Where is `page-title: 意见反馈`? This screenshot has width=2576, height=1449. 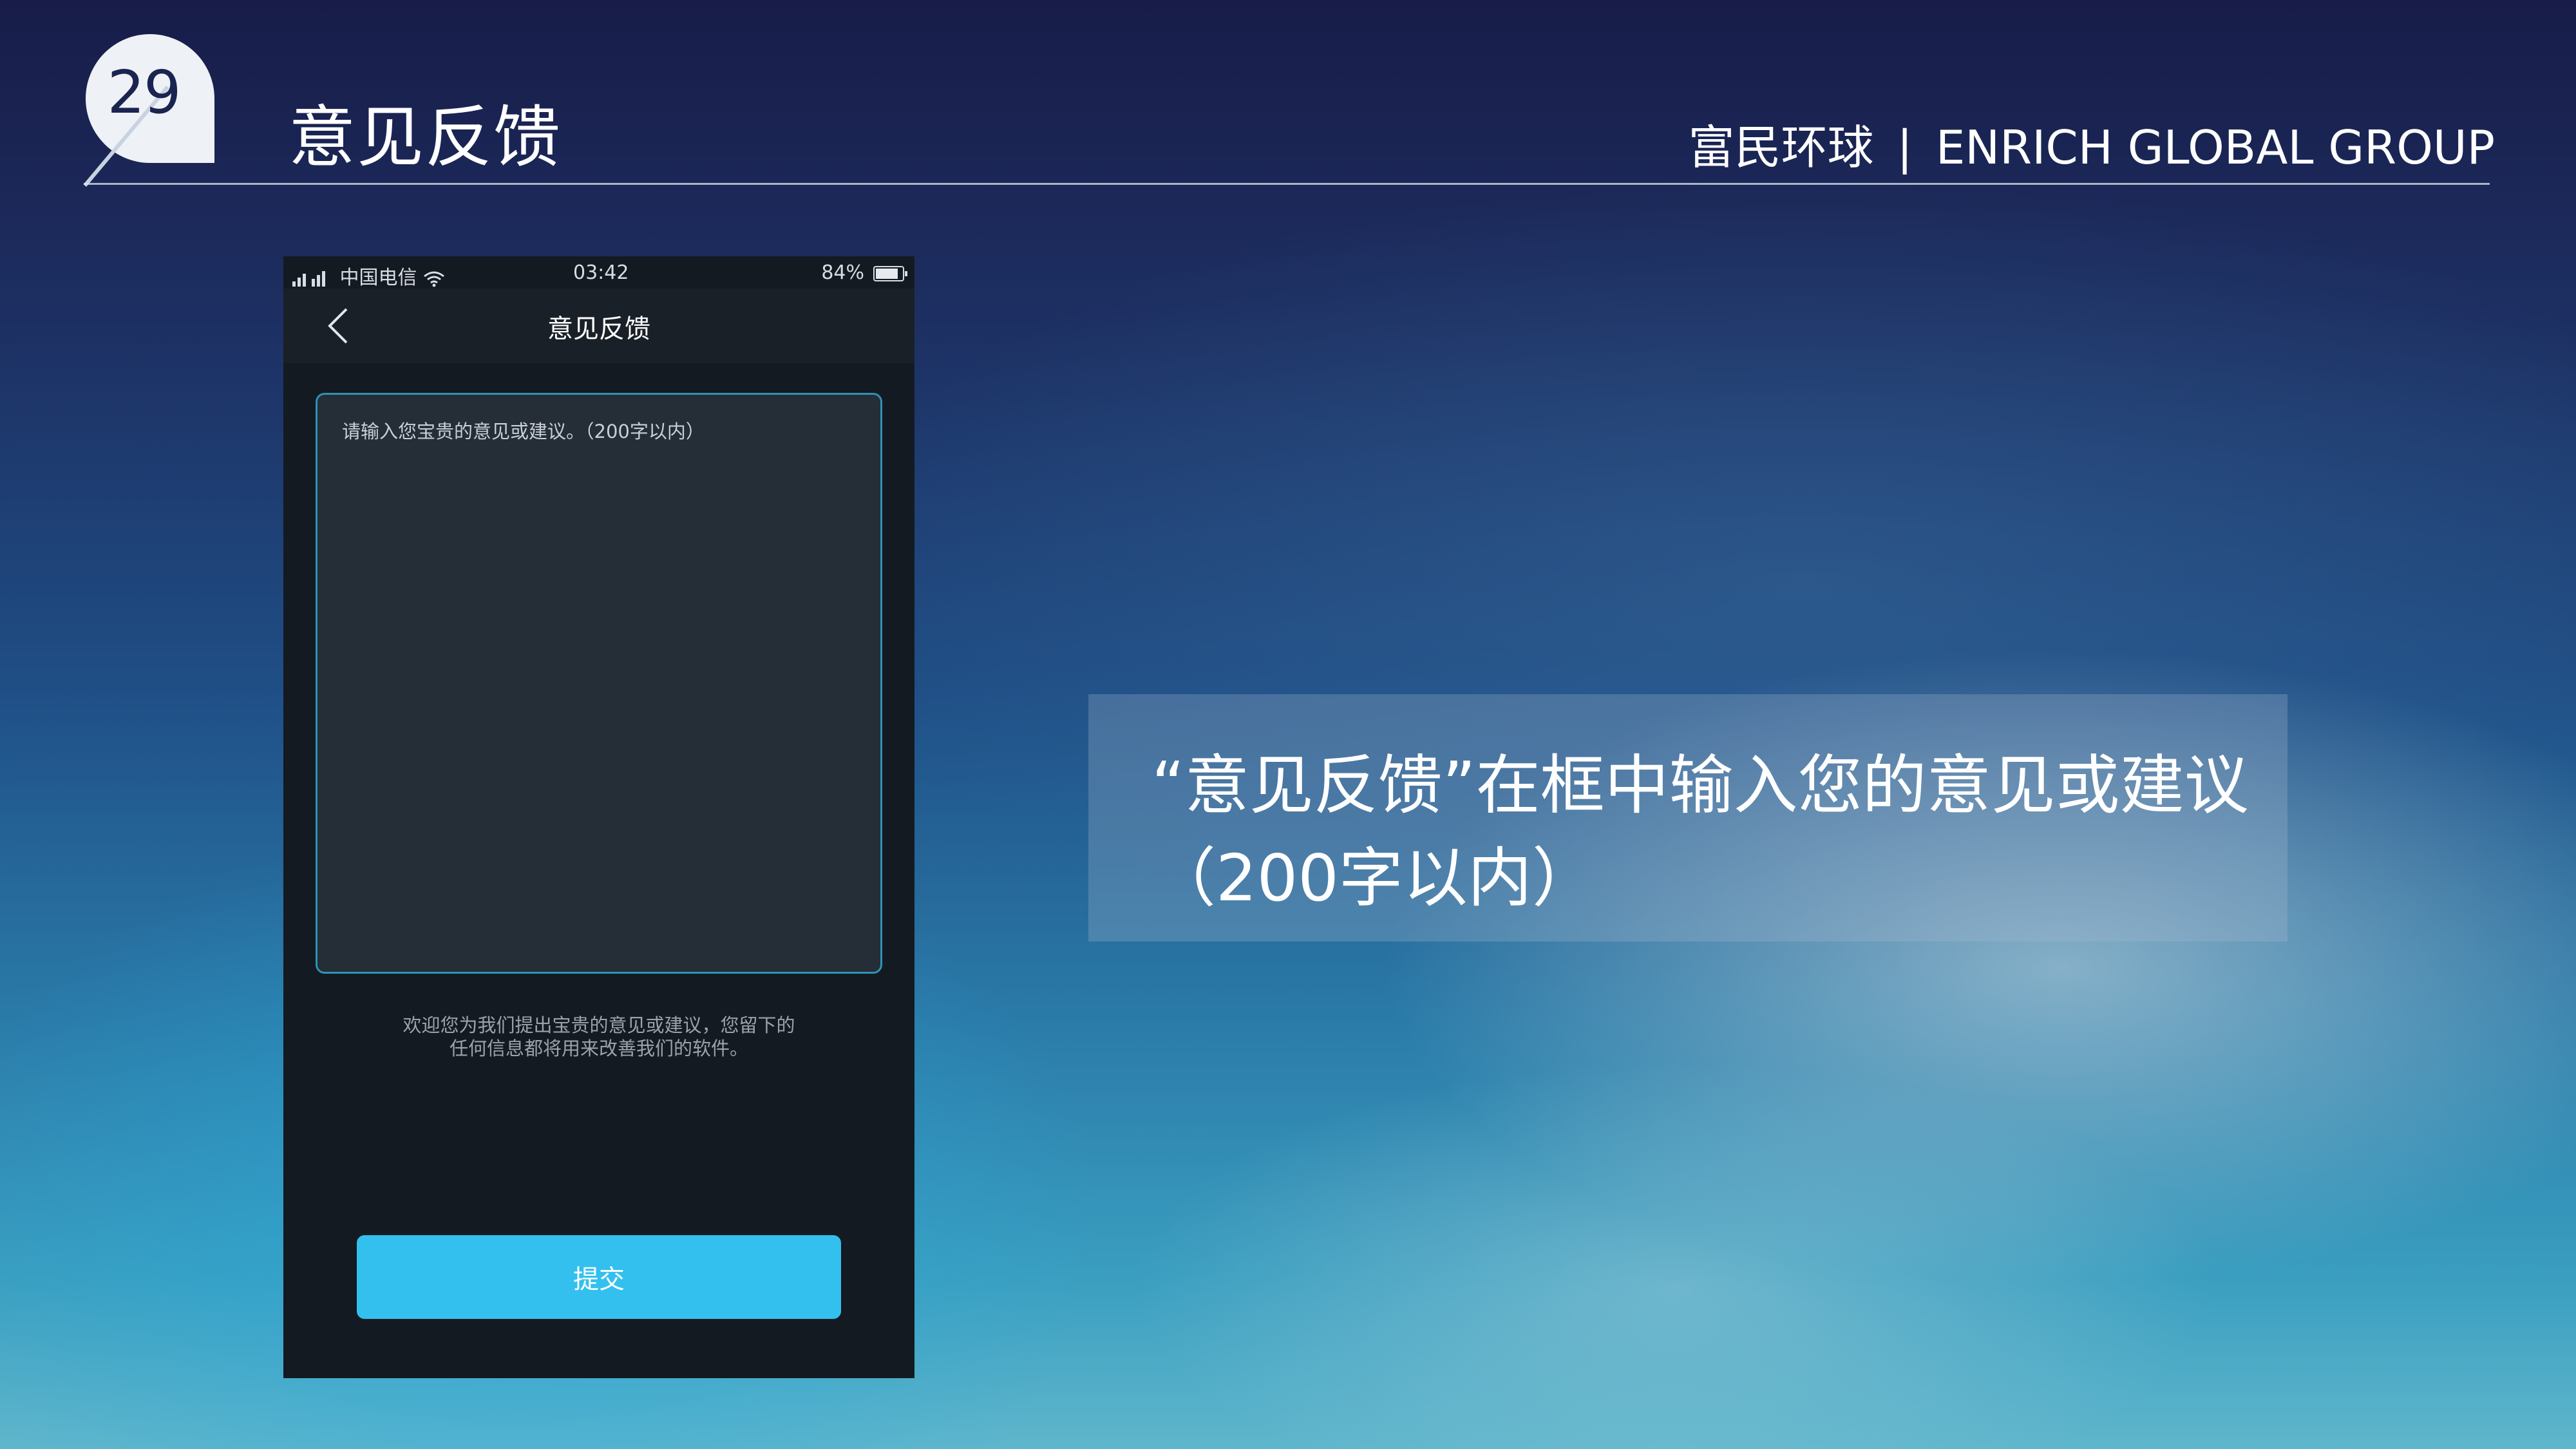 page-title: 意见反馈 is located at coordinates (426, 137).